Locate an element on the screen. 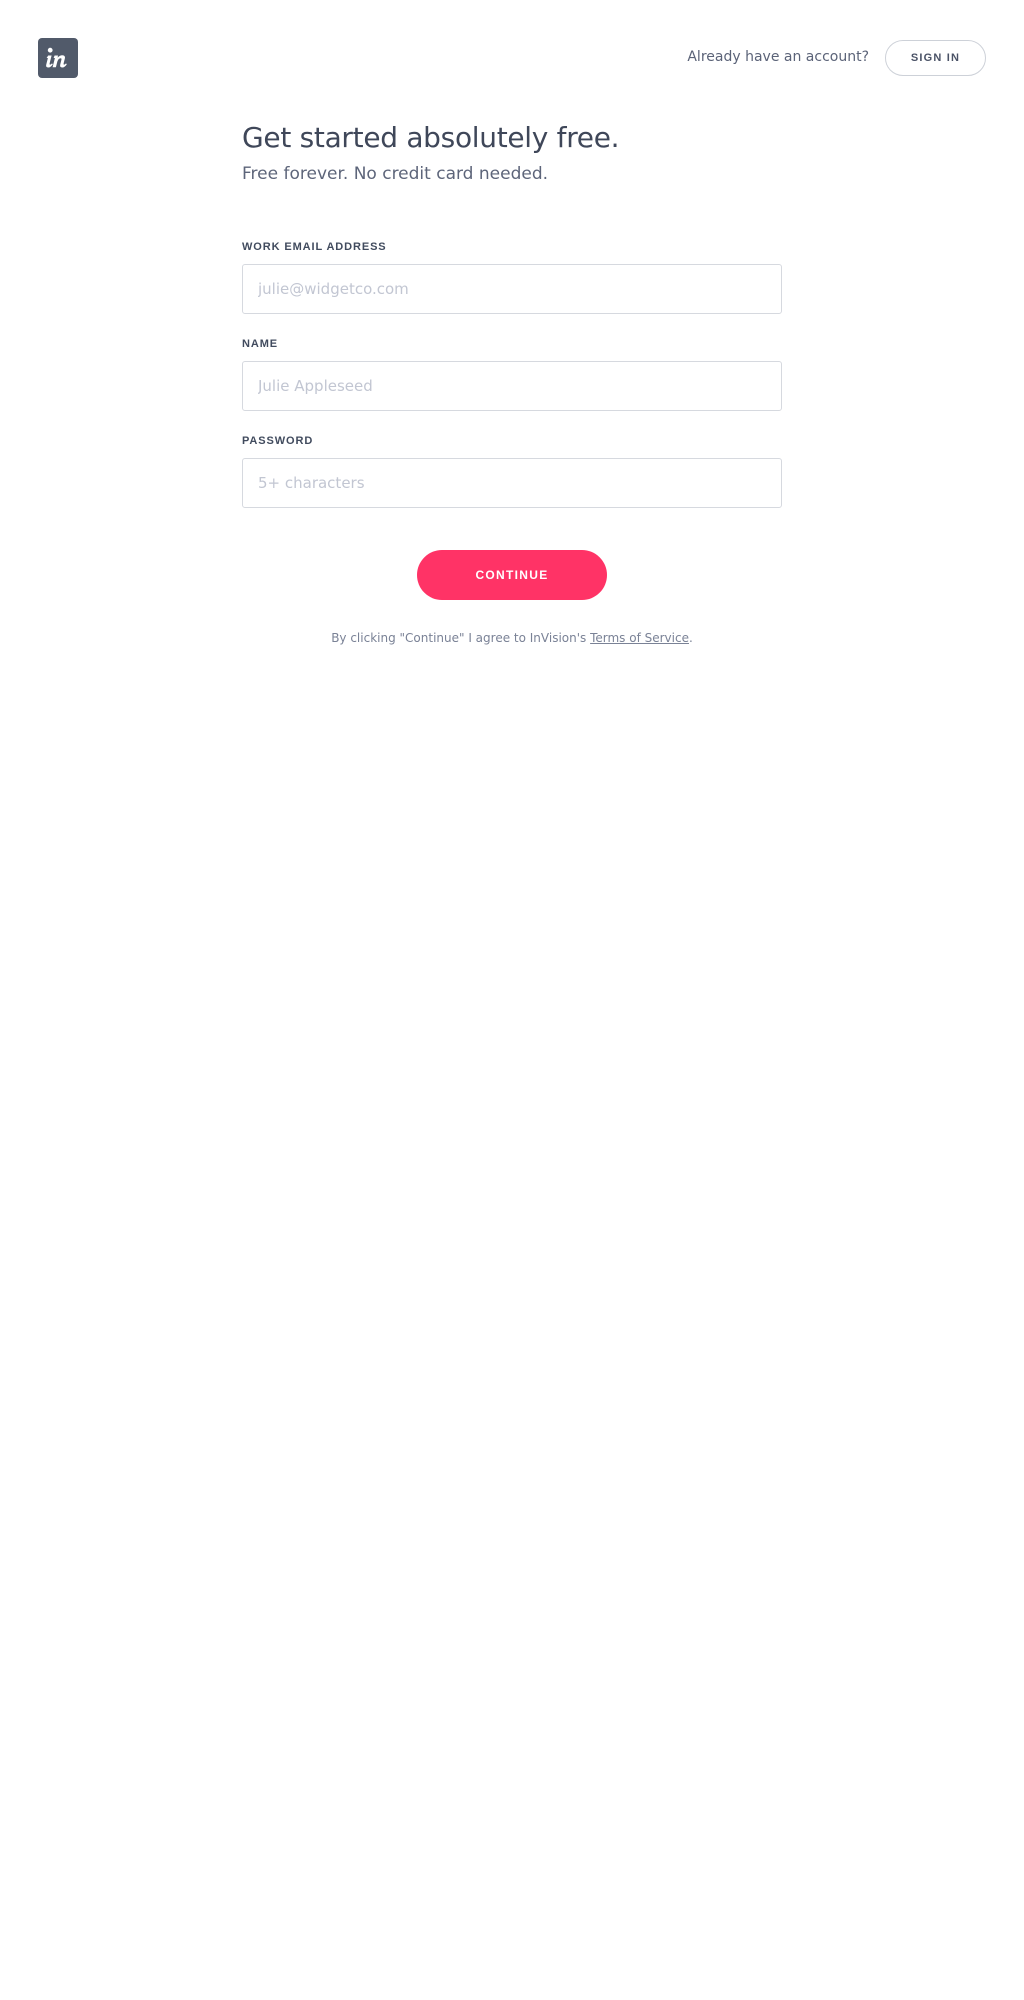 The image size is (1024, 2000). invision-logo is located at coordinates (58, 58).